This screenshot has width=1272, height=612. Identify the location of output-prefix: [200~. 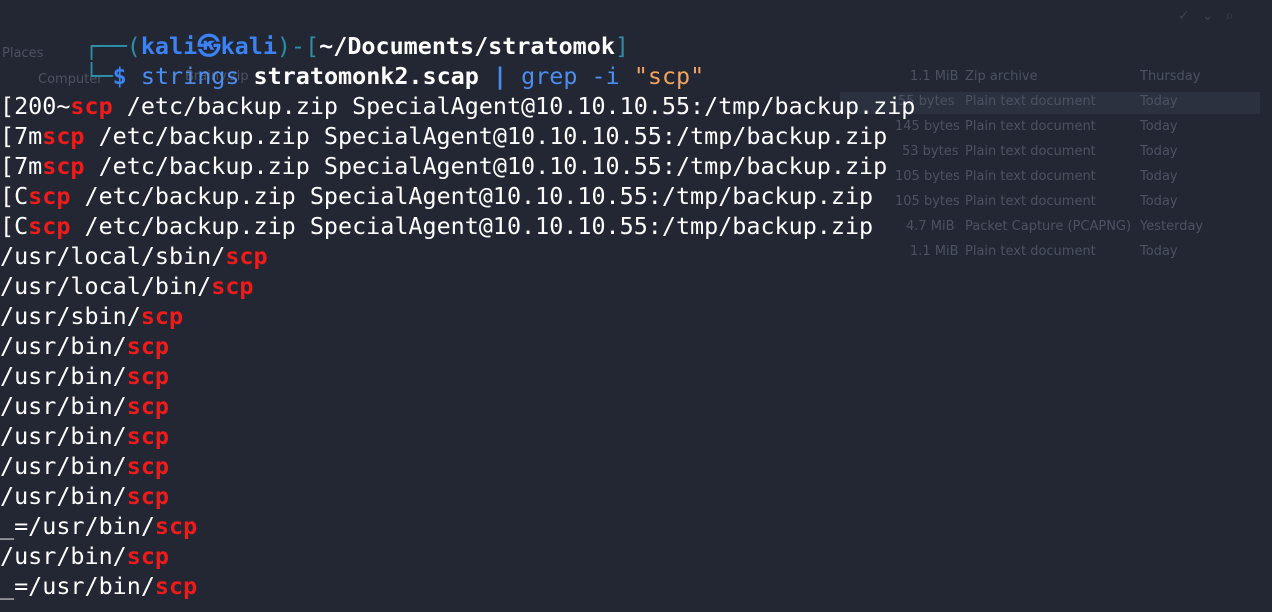
(35, 106).